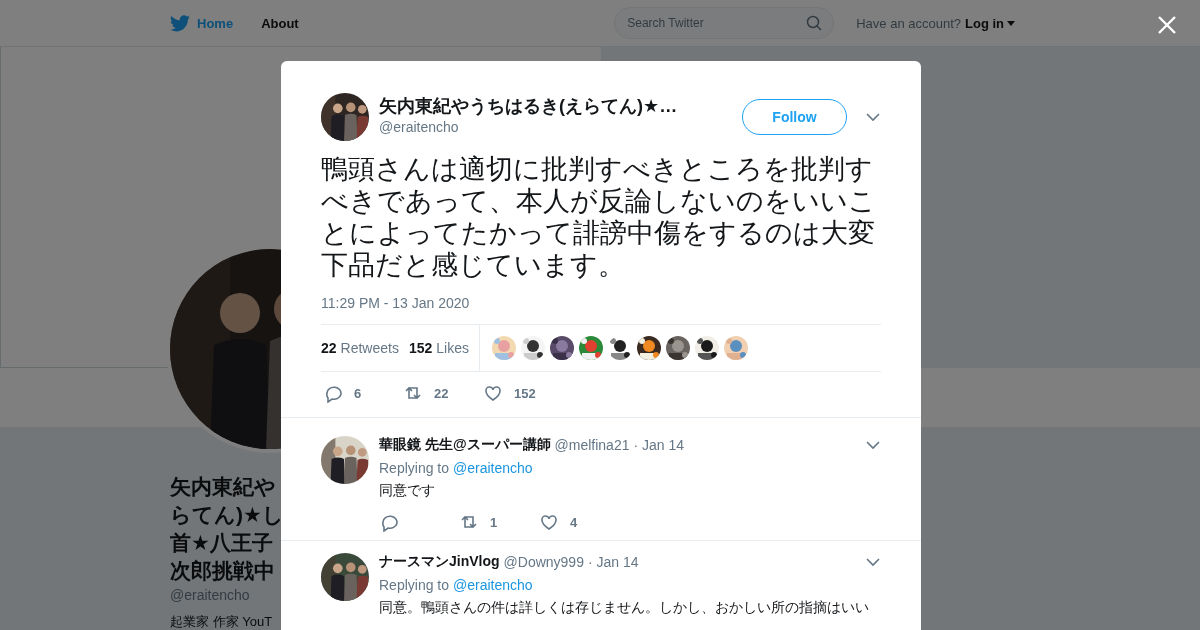 This screenshot has height=630, width=1200. Describe the element at coordinates (465, 445) in the screenshot. I see `reply-author-name: 華眼鏡 先生@スーパー講師` at that location.